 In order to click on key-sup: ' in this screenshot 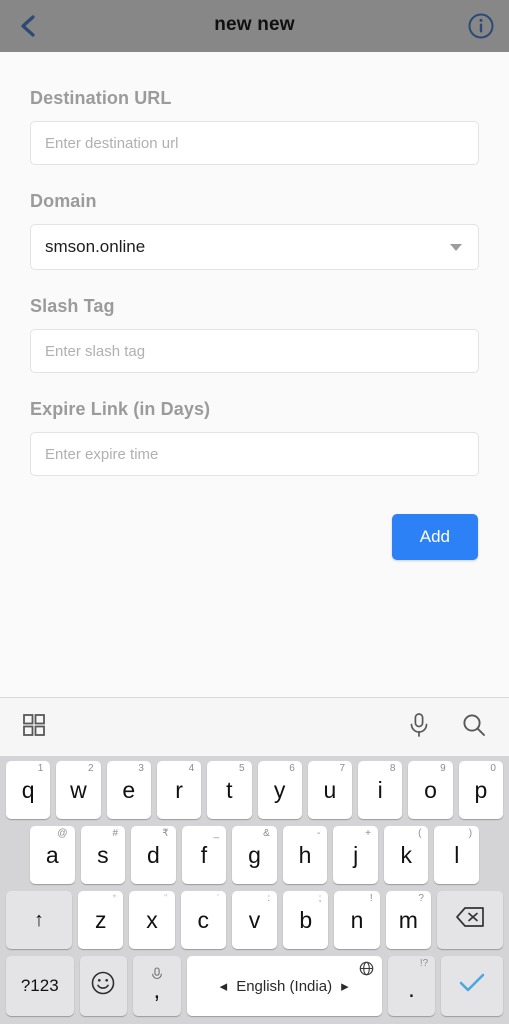, I will do `click(217, 898)`.